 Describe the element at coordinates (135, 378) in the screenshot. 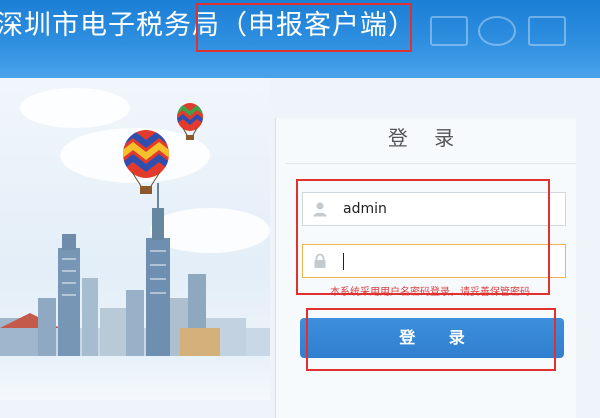

I see `water-reflection` at that location.